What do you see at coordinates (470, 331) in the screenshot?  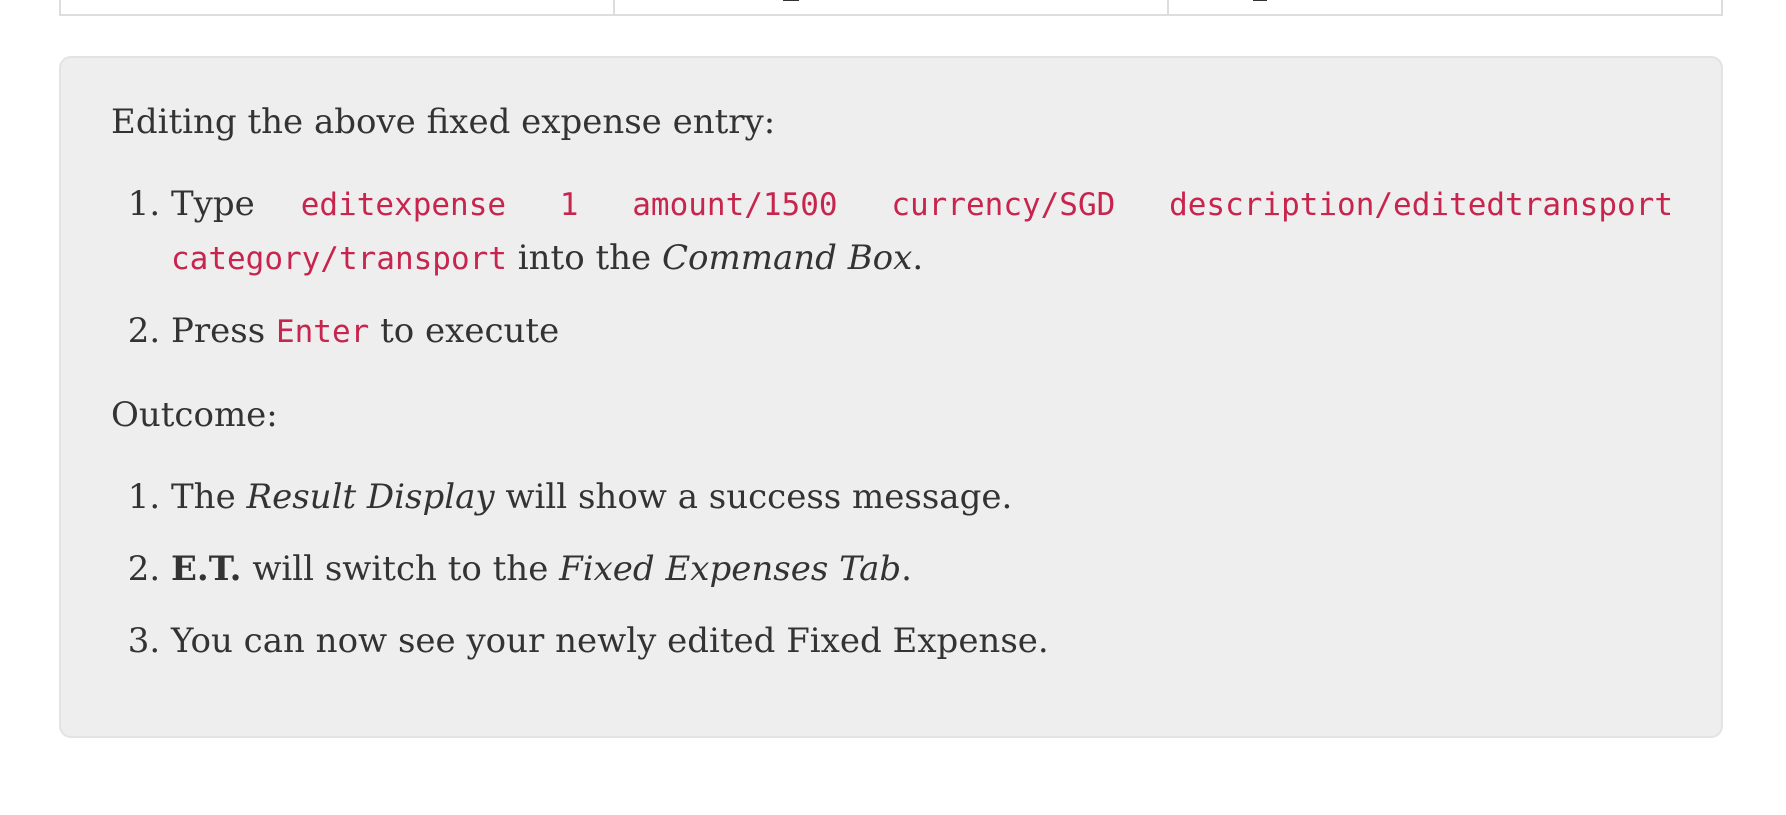 I see `step-suffix: to execute` at bounding box center [470, 331].